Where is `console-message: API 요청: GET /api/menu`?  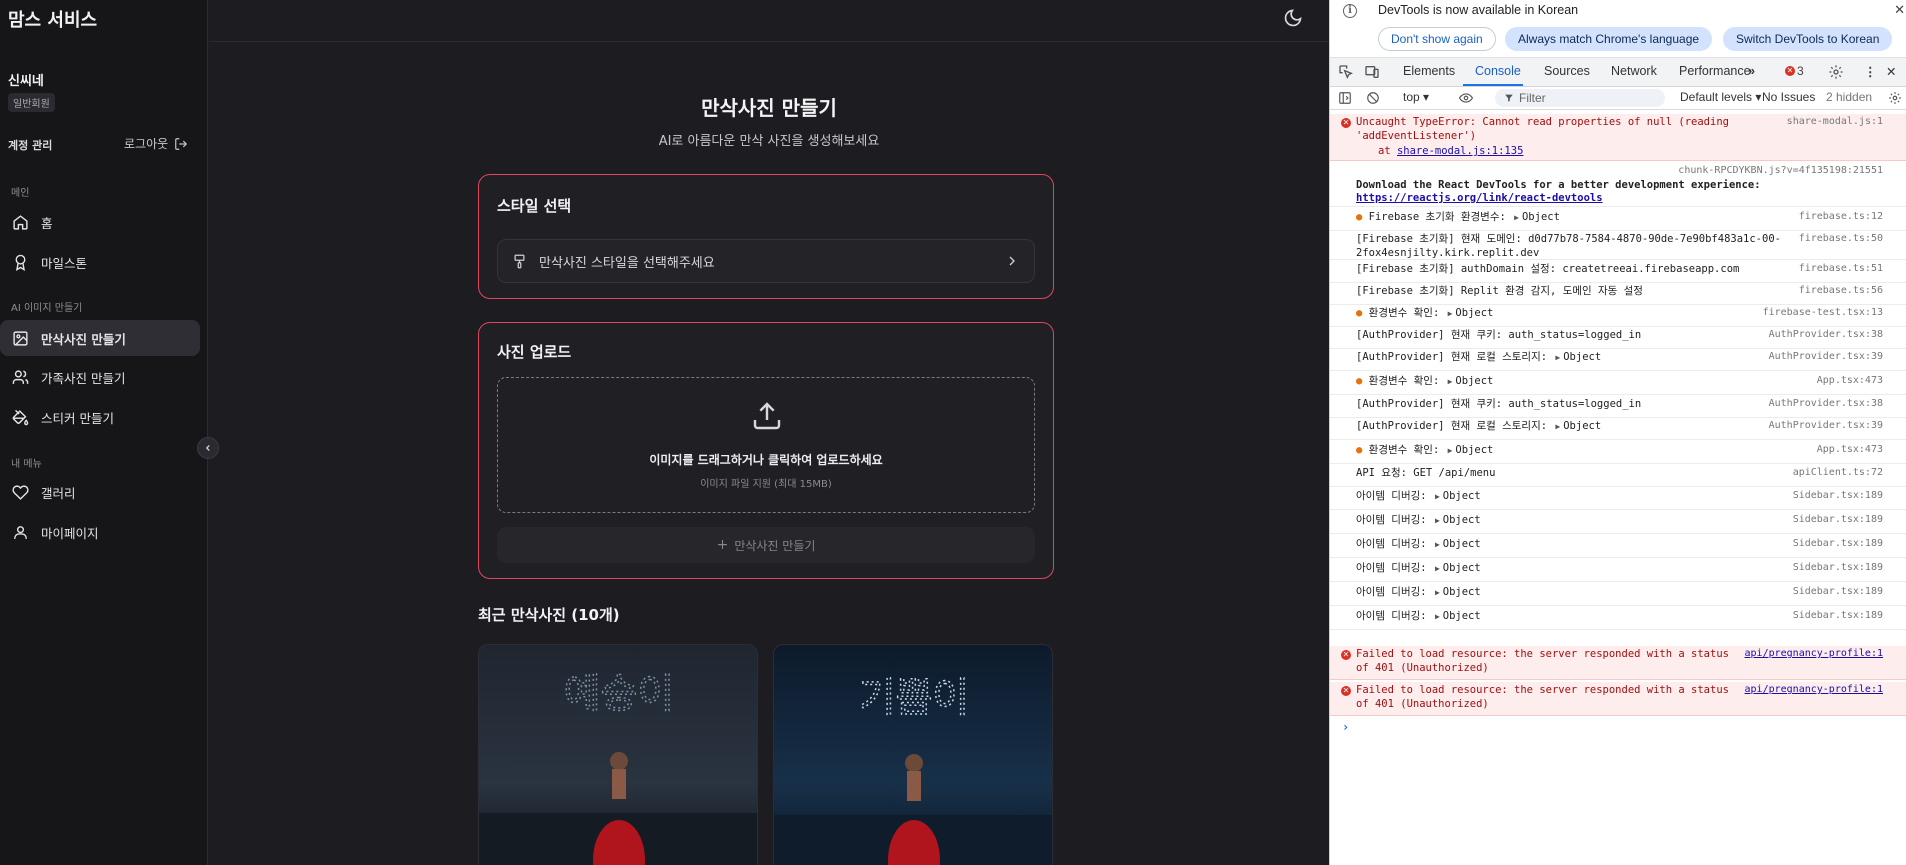 console-message: API 요청: GET /api/menu is located at coordinates (1426, 473).